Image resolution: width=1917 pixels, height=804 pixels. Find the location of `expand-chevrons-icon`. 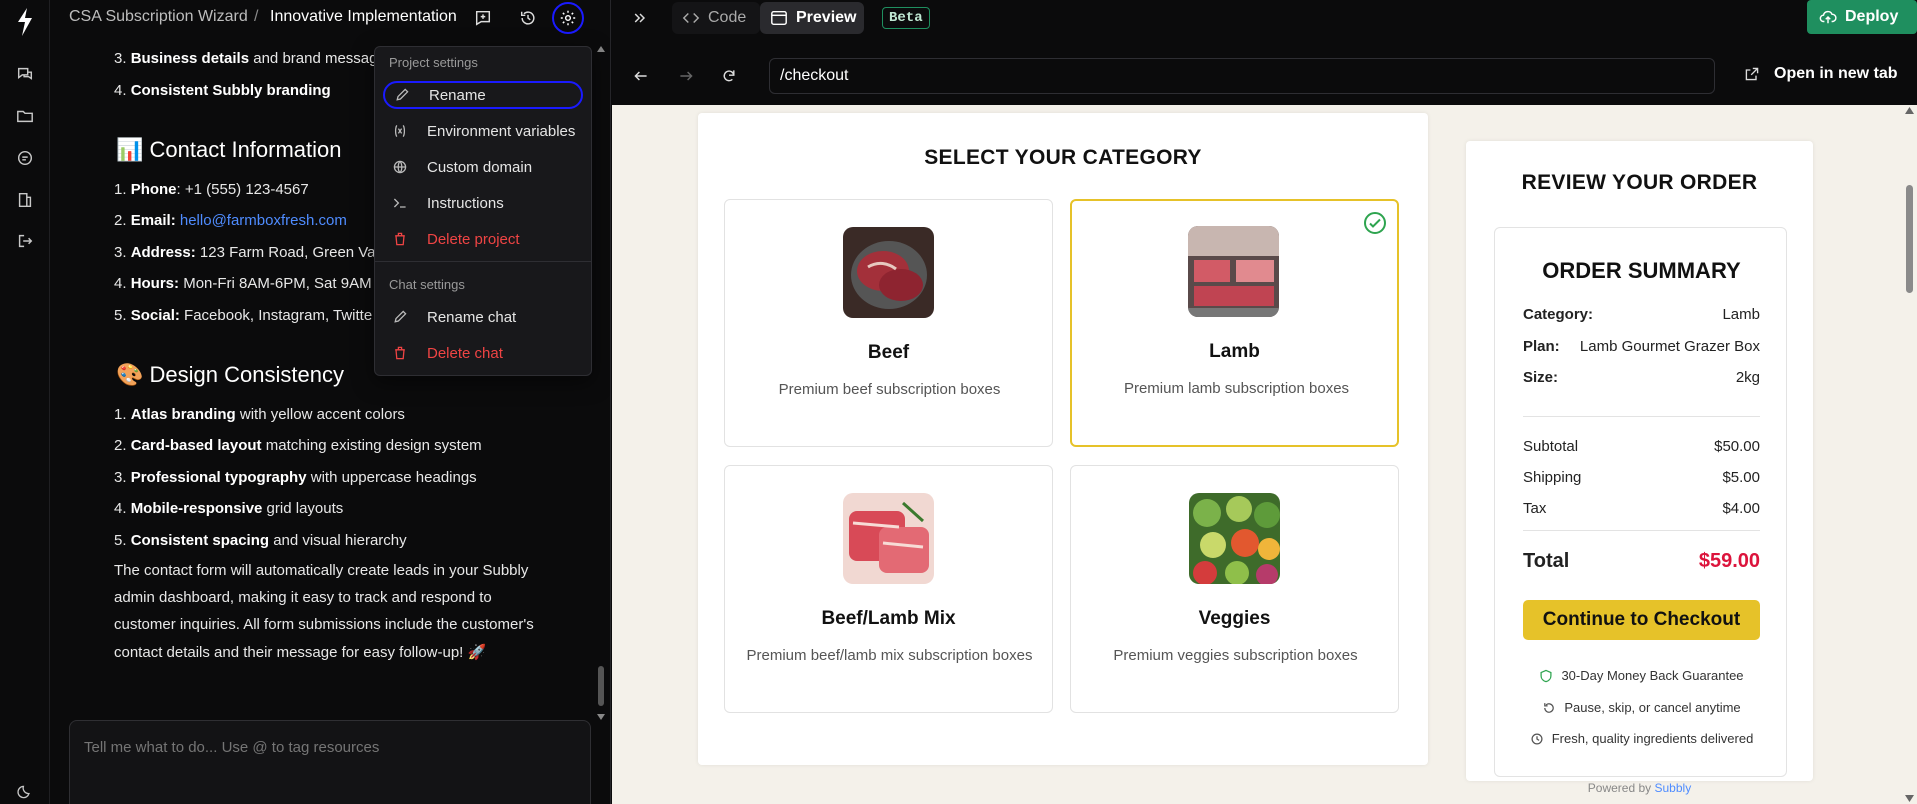

expand-chevrons-icon is located at coordinates (640, 18).